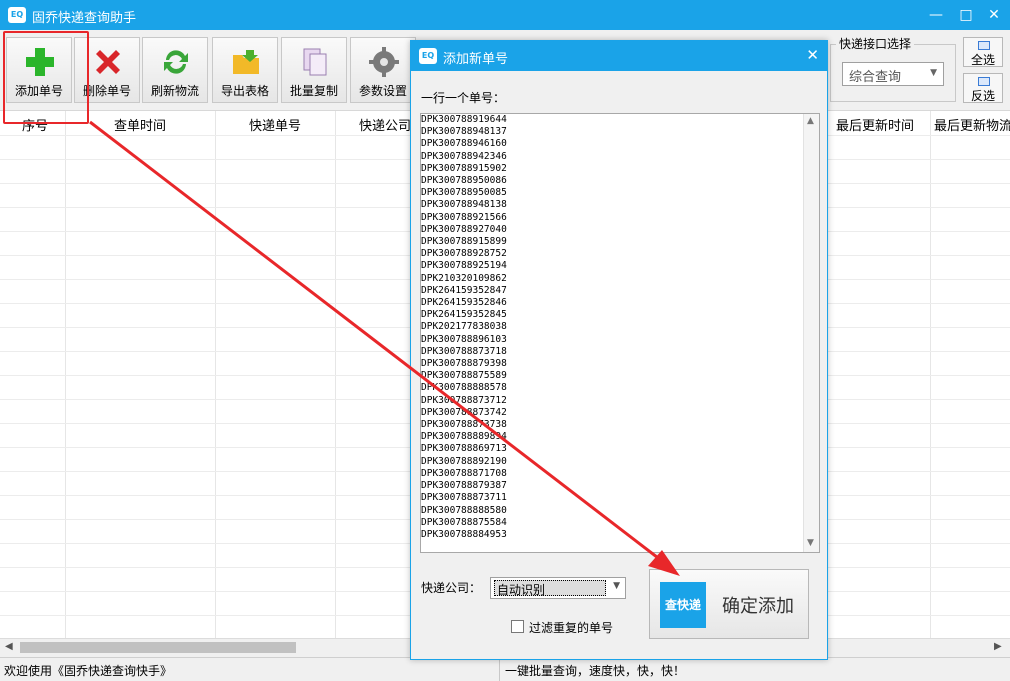 Image resolution: width=1010 pixels, height=681 pixels. I want to click on refresh-logistics-button: 刷新物流, so click(175, 70).